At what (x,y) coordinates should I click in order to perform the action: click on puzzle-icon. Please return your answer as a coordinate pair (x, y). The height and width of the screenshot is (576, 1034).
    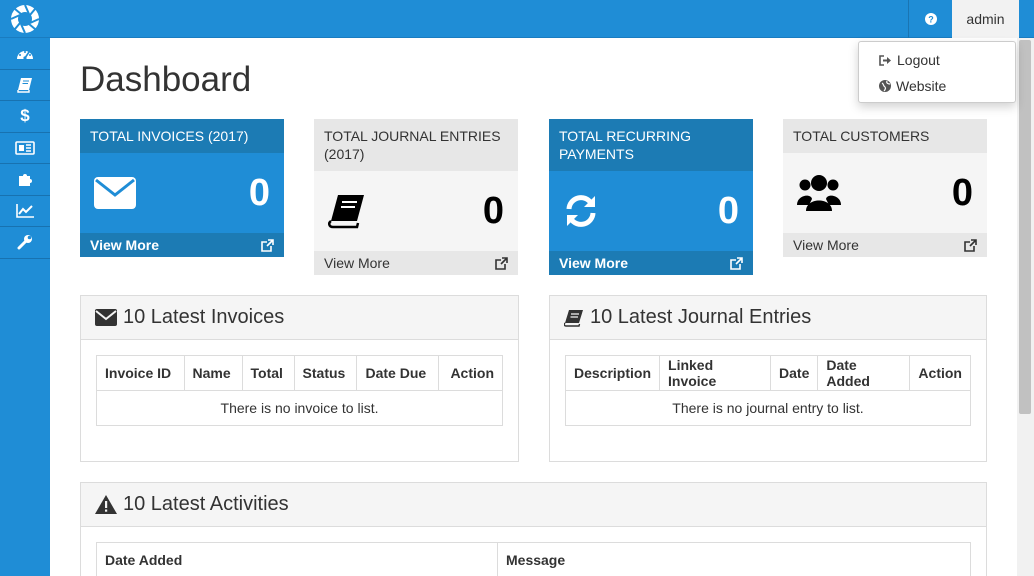
    Looking at the image, I should click on (25, 180).